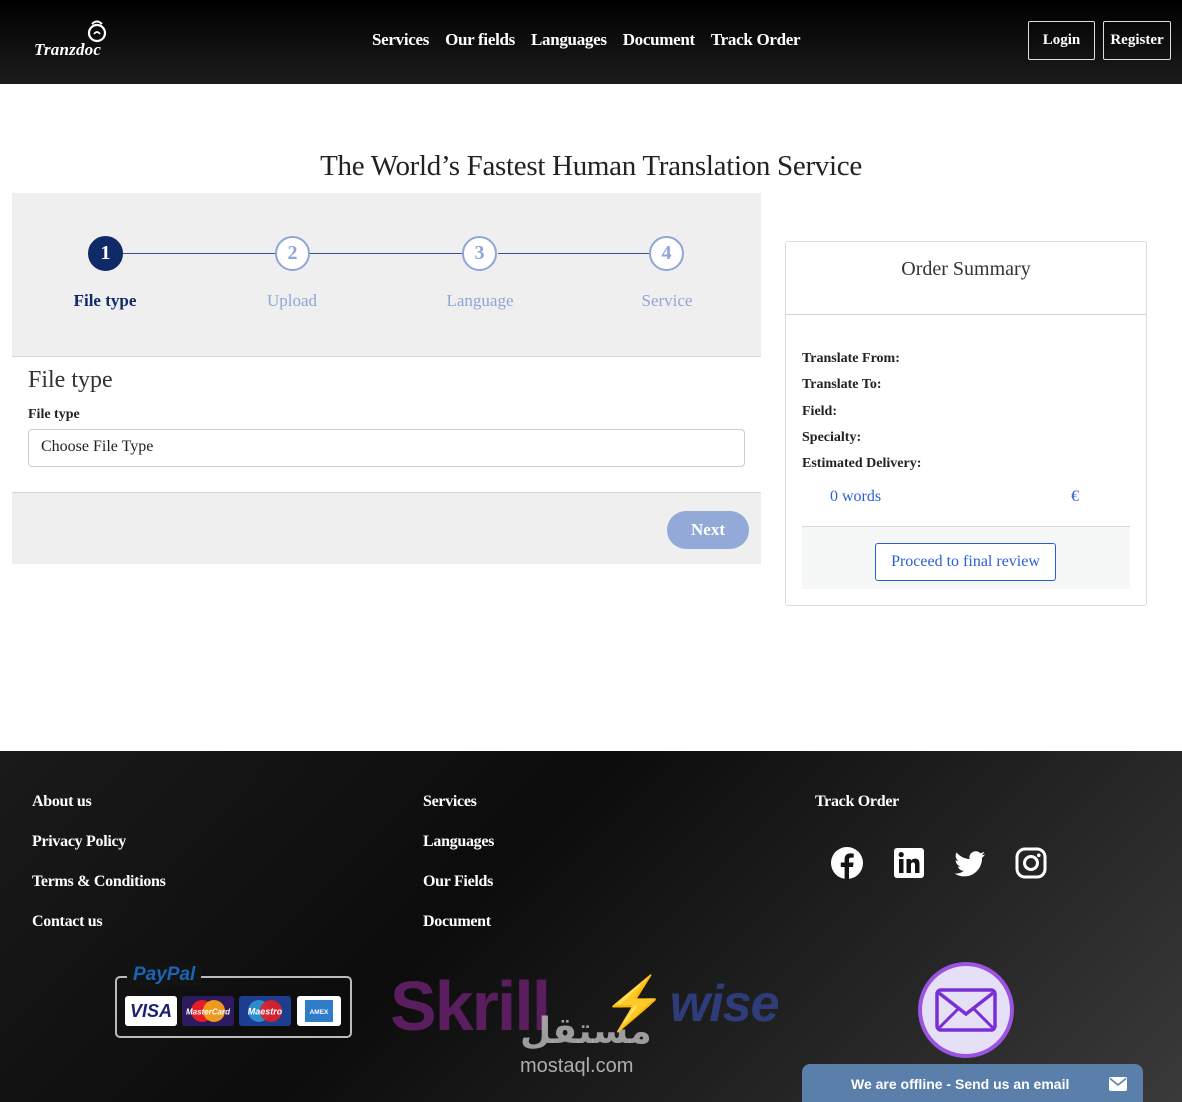 The image size is (1182, 1102). I want to click on maestro-text: Maestro, so click(265, 1012).